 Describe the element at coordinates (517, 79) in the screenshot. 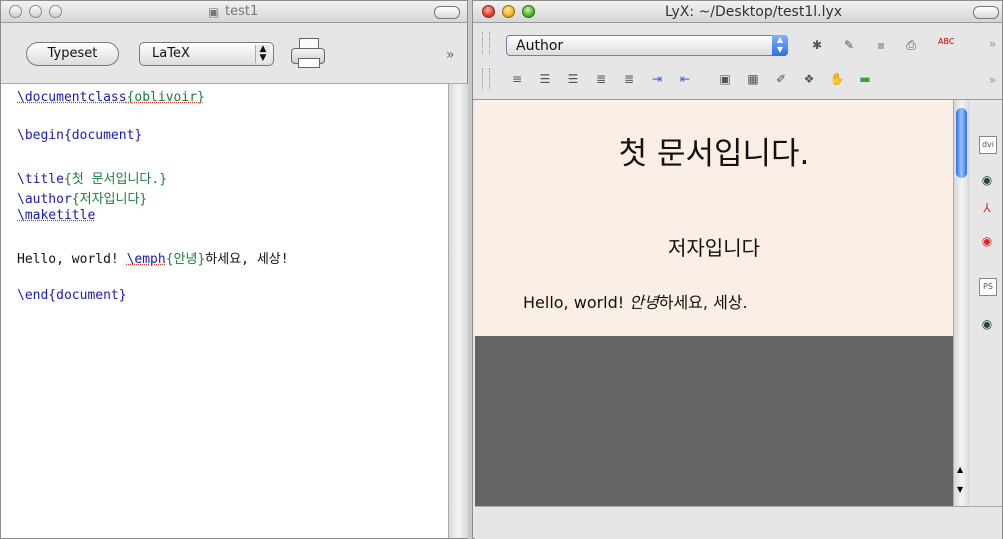

I see `align-justify-icon: ≡` at that location.